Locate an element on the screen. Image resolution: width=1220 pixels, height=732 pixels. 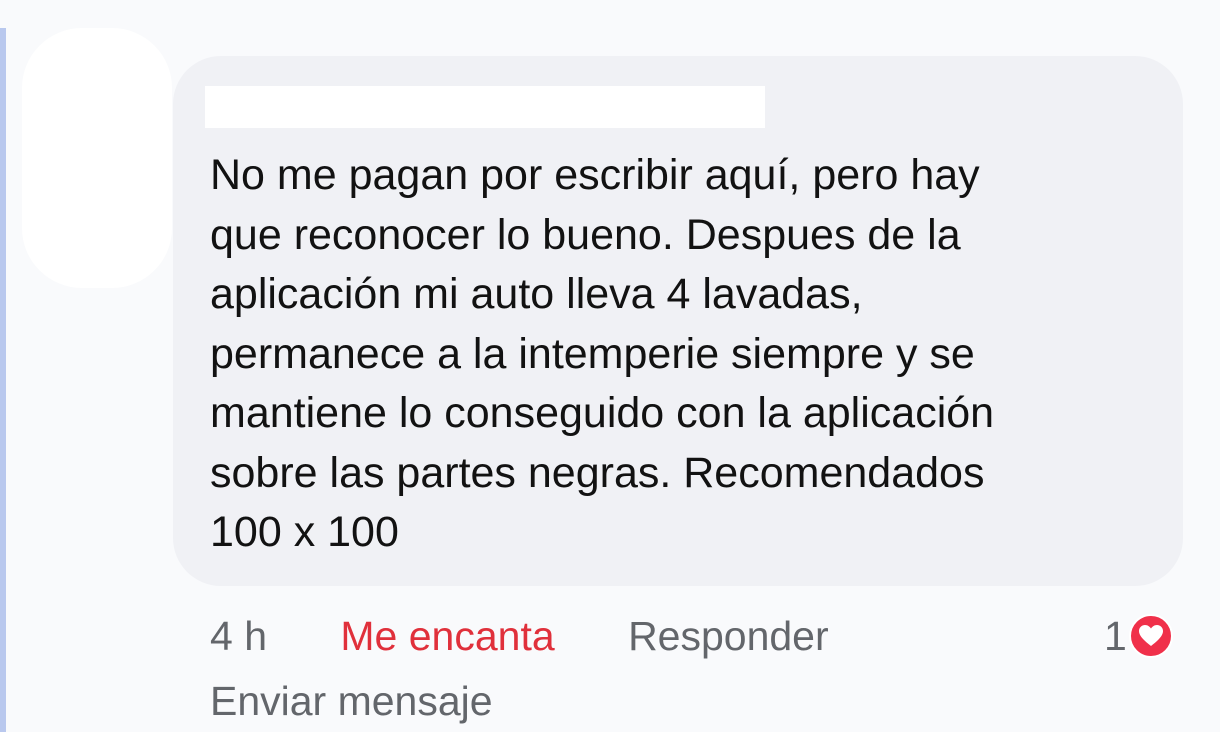
thread-line is located at coordinates (3, 380).